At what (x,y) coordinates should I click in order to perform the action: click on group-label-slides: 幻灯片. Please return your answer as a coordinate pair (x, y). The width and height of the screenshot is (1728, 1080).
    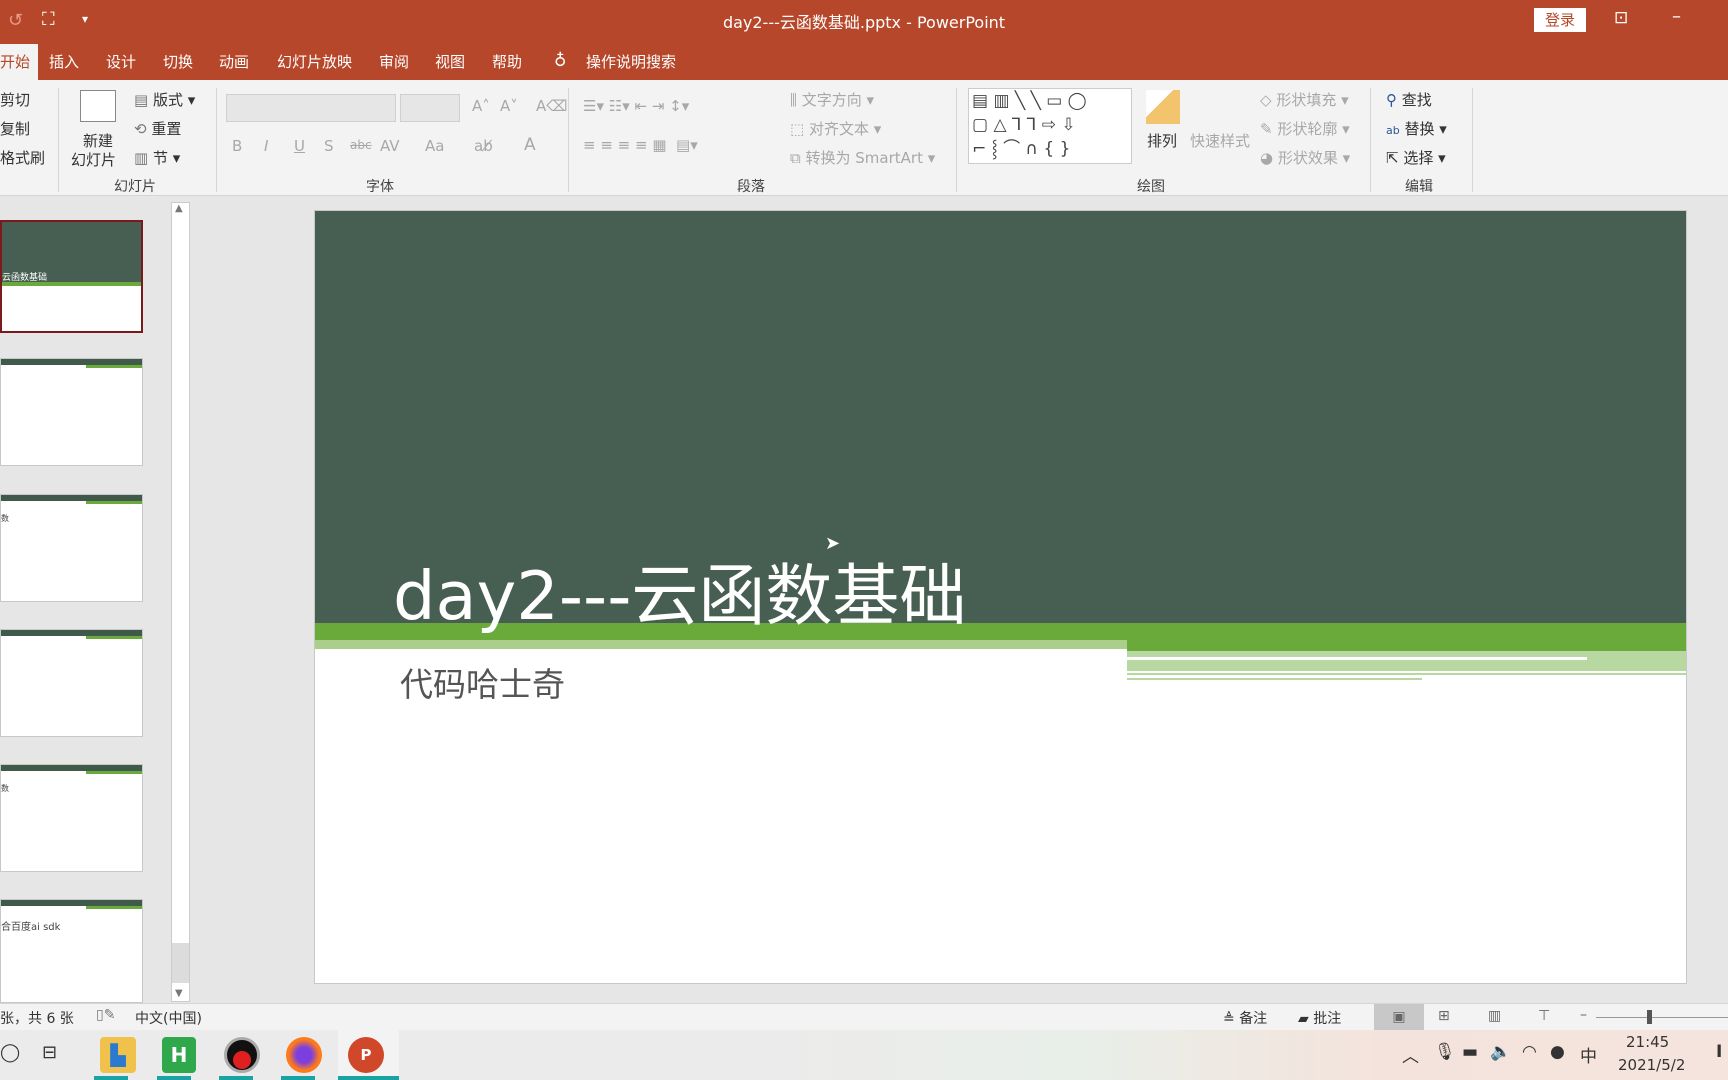
    Looking at the image, I should click on (135, 187).